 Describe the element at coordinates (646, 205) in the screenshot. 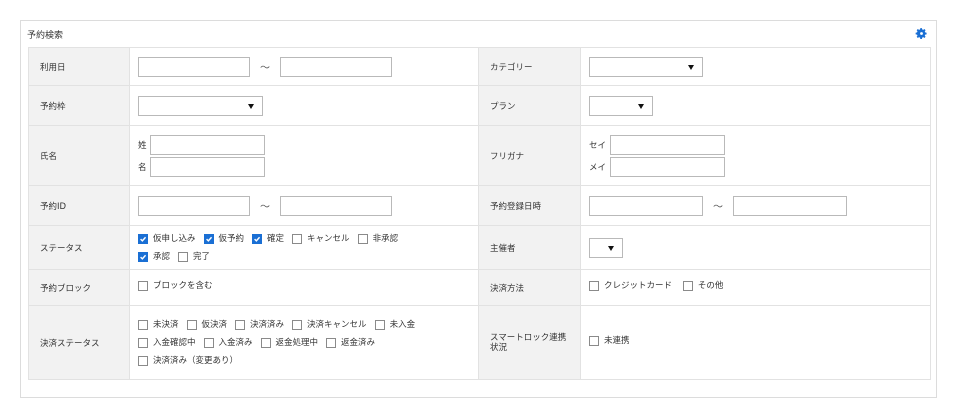

I see `registered-from-input` at that location.